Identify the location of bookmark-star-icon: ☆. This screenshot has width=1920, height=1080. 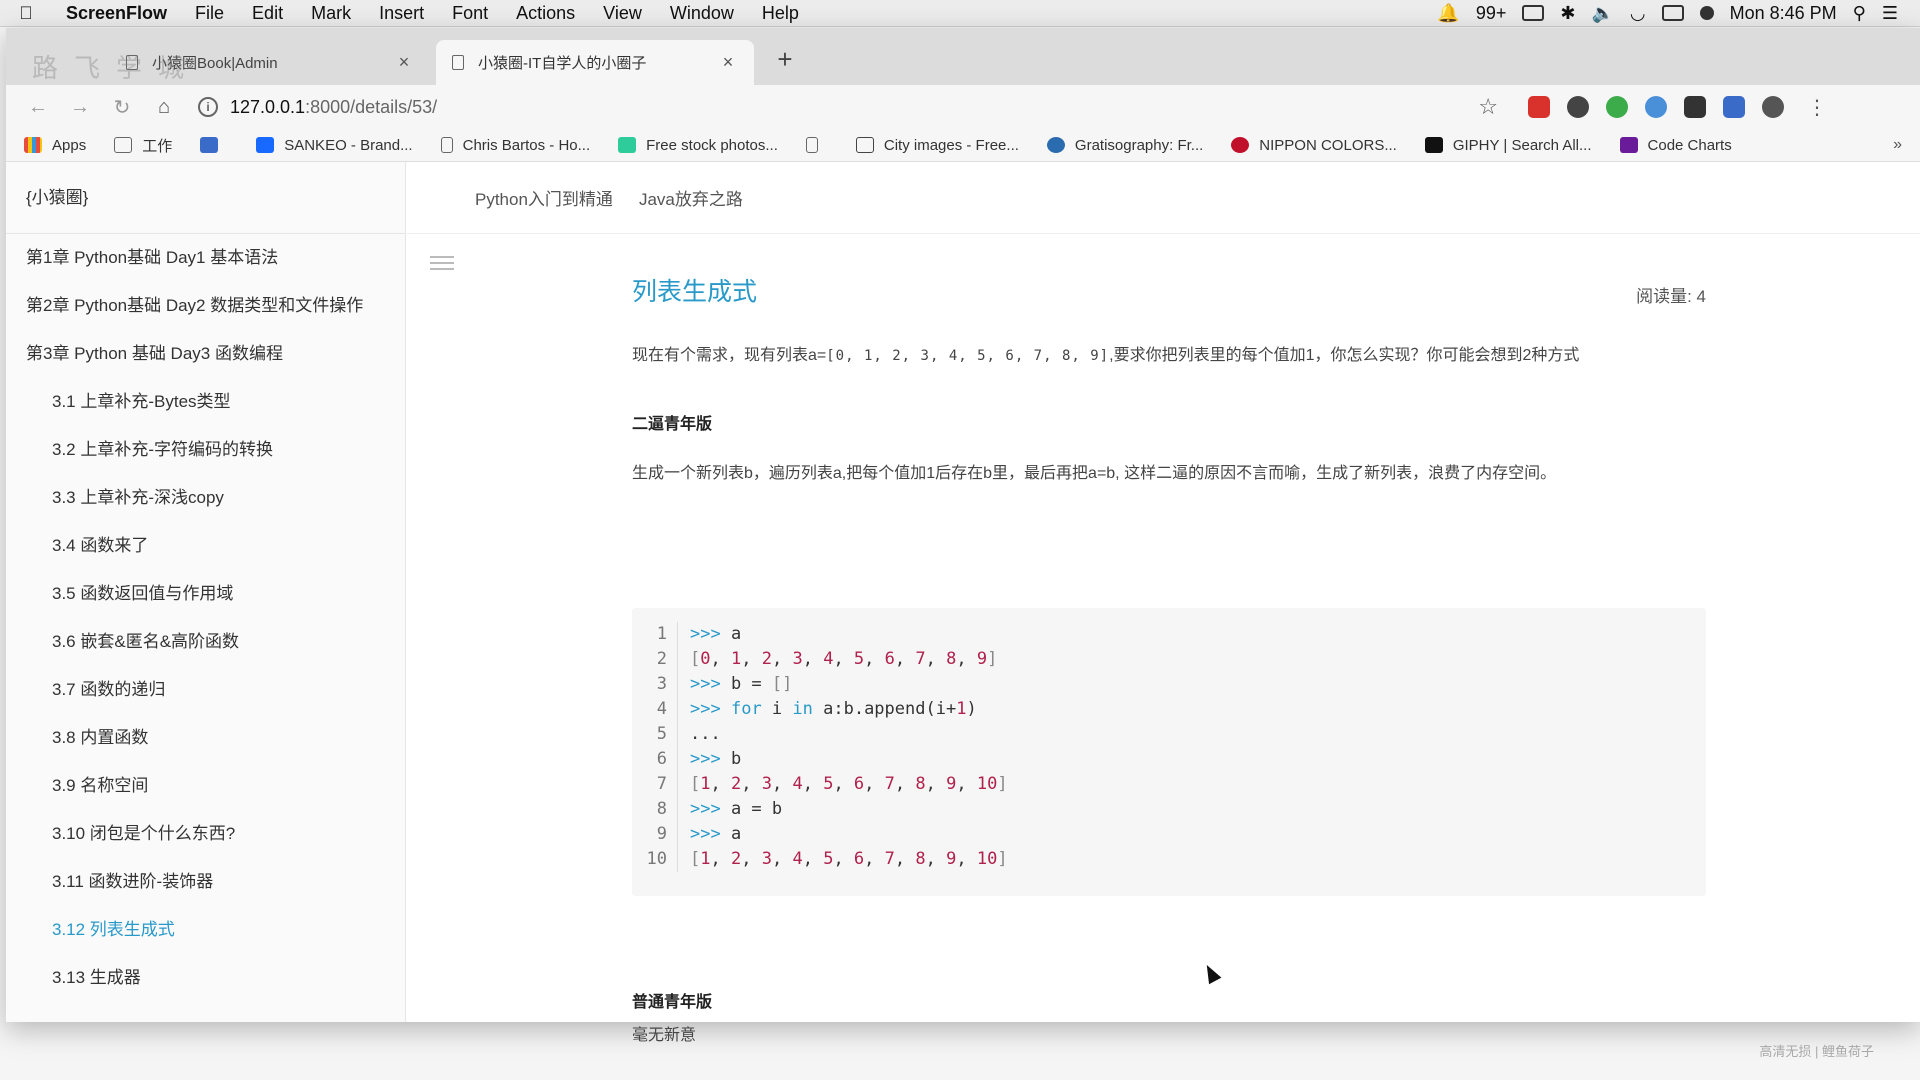
(1488, 107).